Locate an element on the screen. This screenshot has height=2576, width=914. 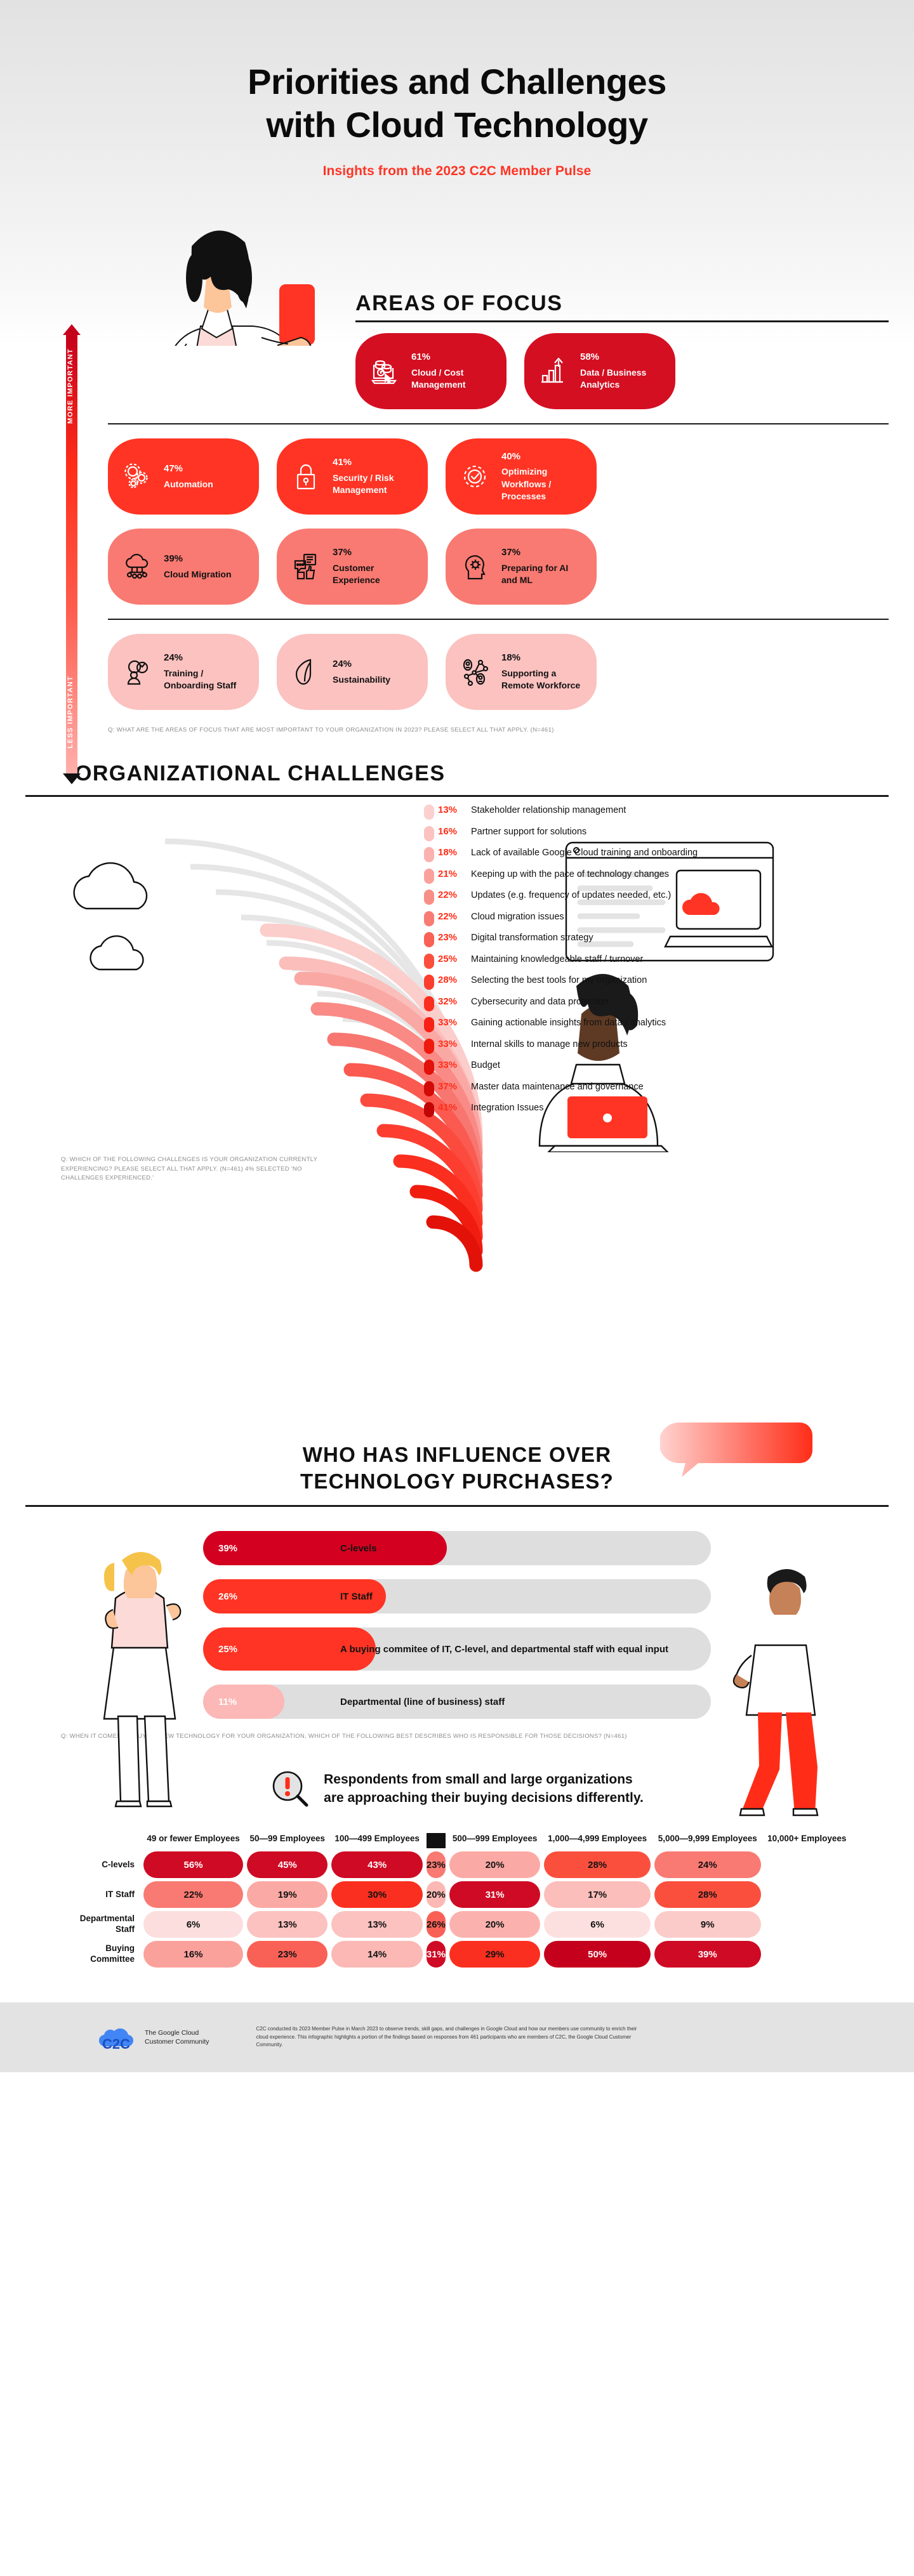
focus-card: 58% Data / Business Analytics is located at coordinates (599, 371).